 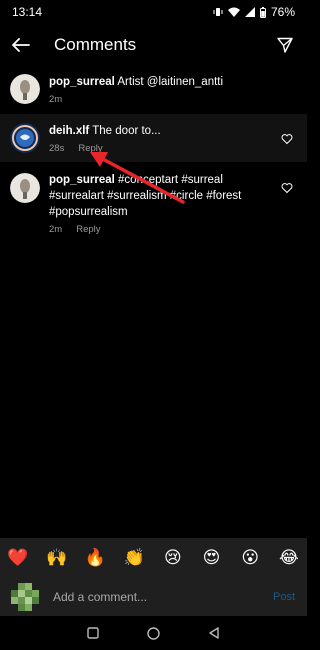 What do you see at coordinates (214, 633) in the screenshot?
I see `back-nav-icon` at bounding box center [214, 633].